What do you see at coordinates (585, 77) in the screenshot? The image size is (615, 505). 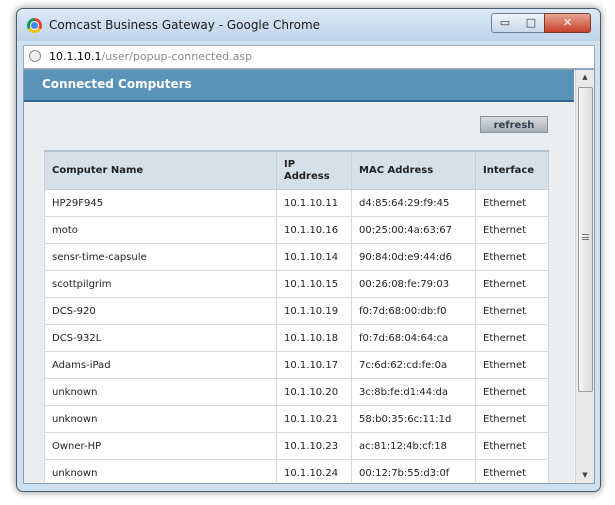 I see `scroll-up-arrow-icon: ▲` at bounding box center [585, 77].